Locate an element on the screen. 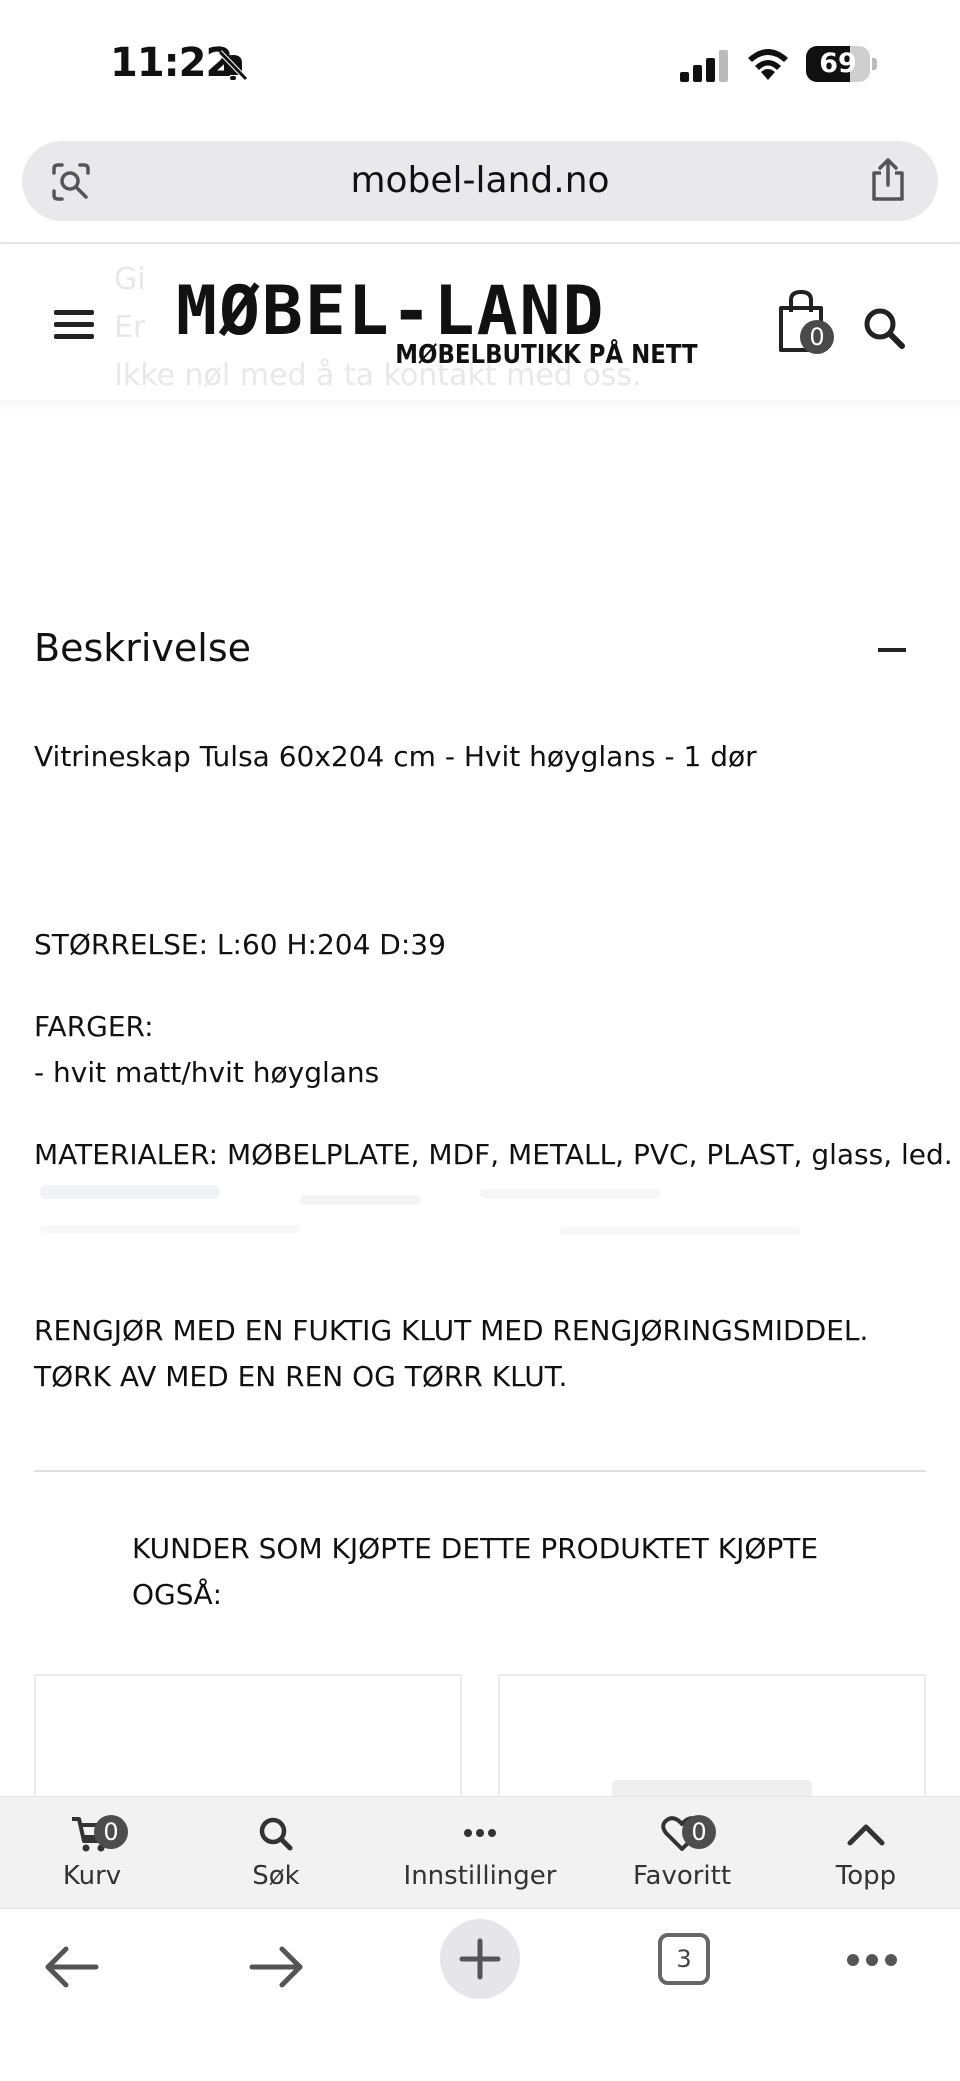 This screenshot has height=2081, width=960. colors-label: FARGER: is located at coordinates (94, 1026).